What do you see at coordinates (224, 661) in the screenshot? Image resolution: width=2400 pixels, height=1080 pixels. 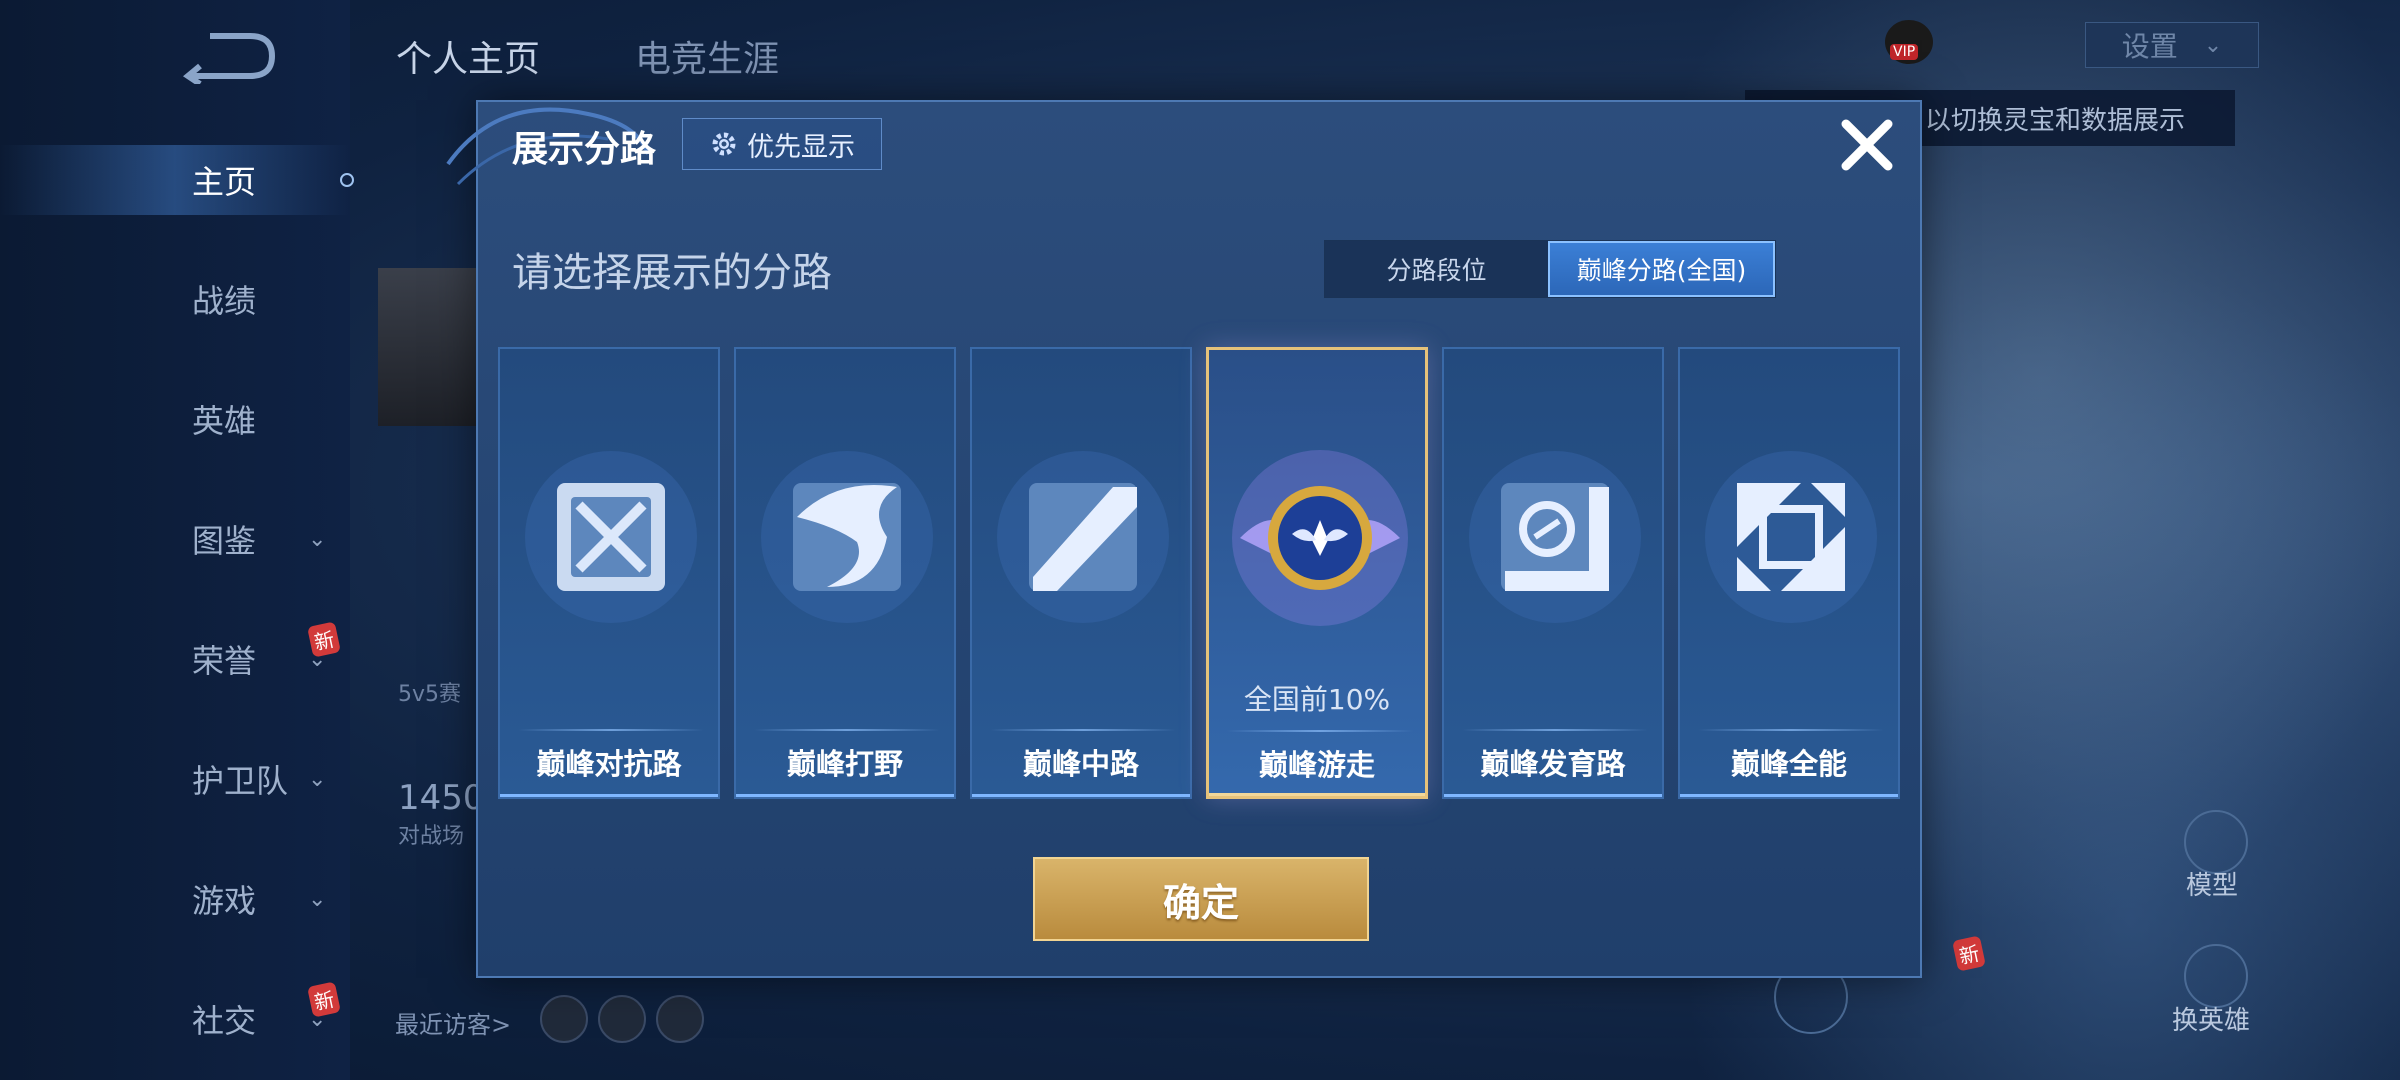 I see `nav-item-label: 荣誉` at bounding box center [224, 661].